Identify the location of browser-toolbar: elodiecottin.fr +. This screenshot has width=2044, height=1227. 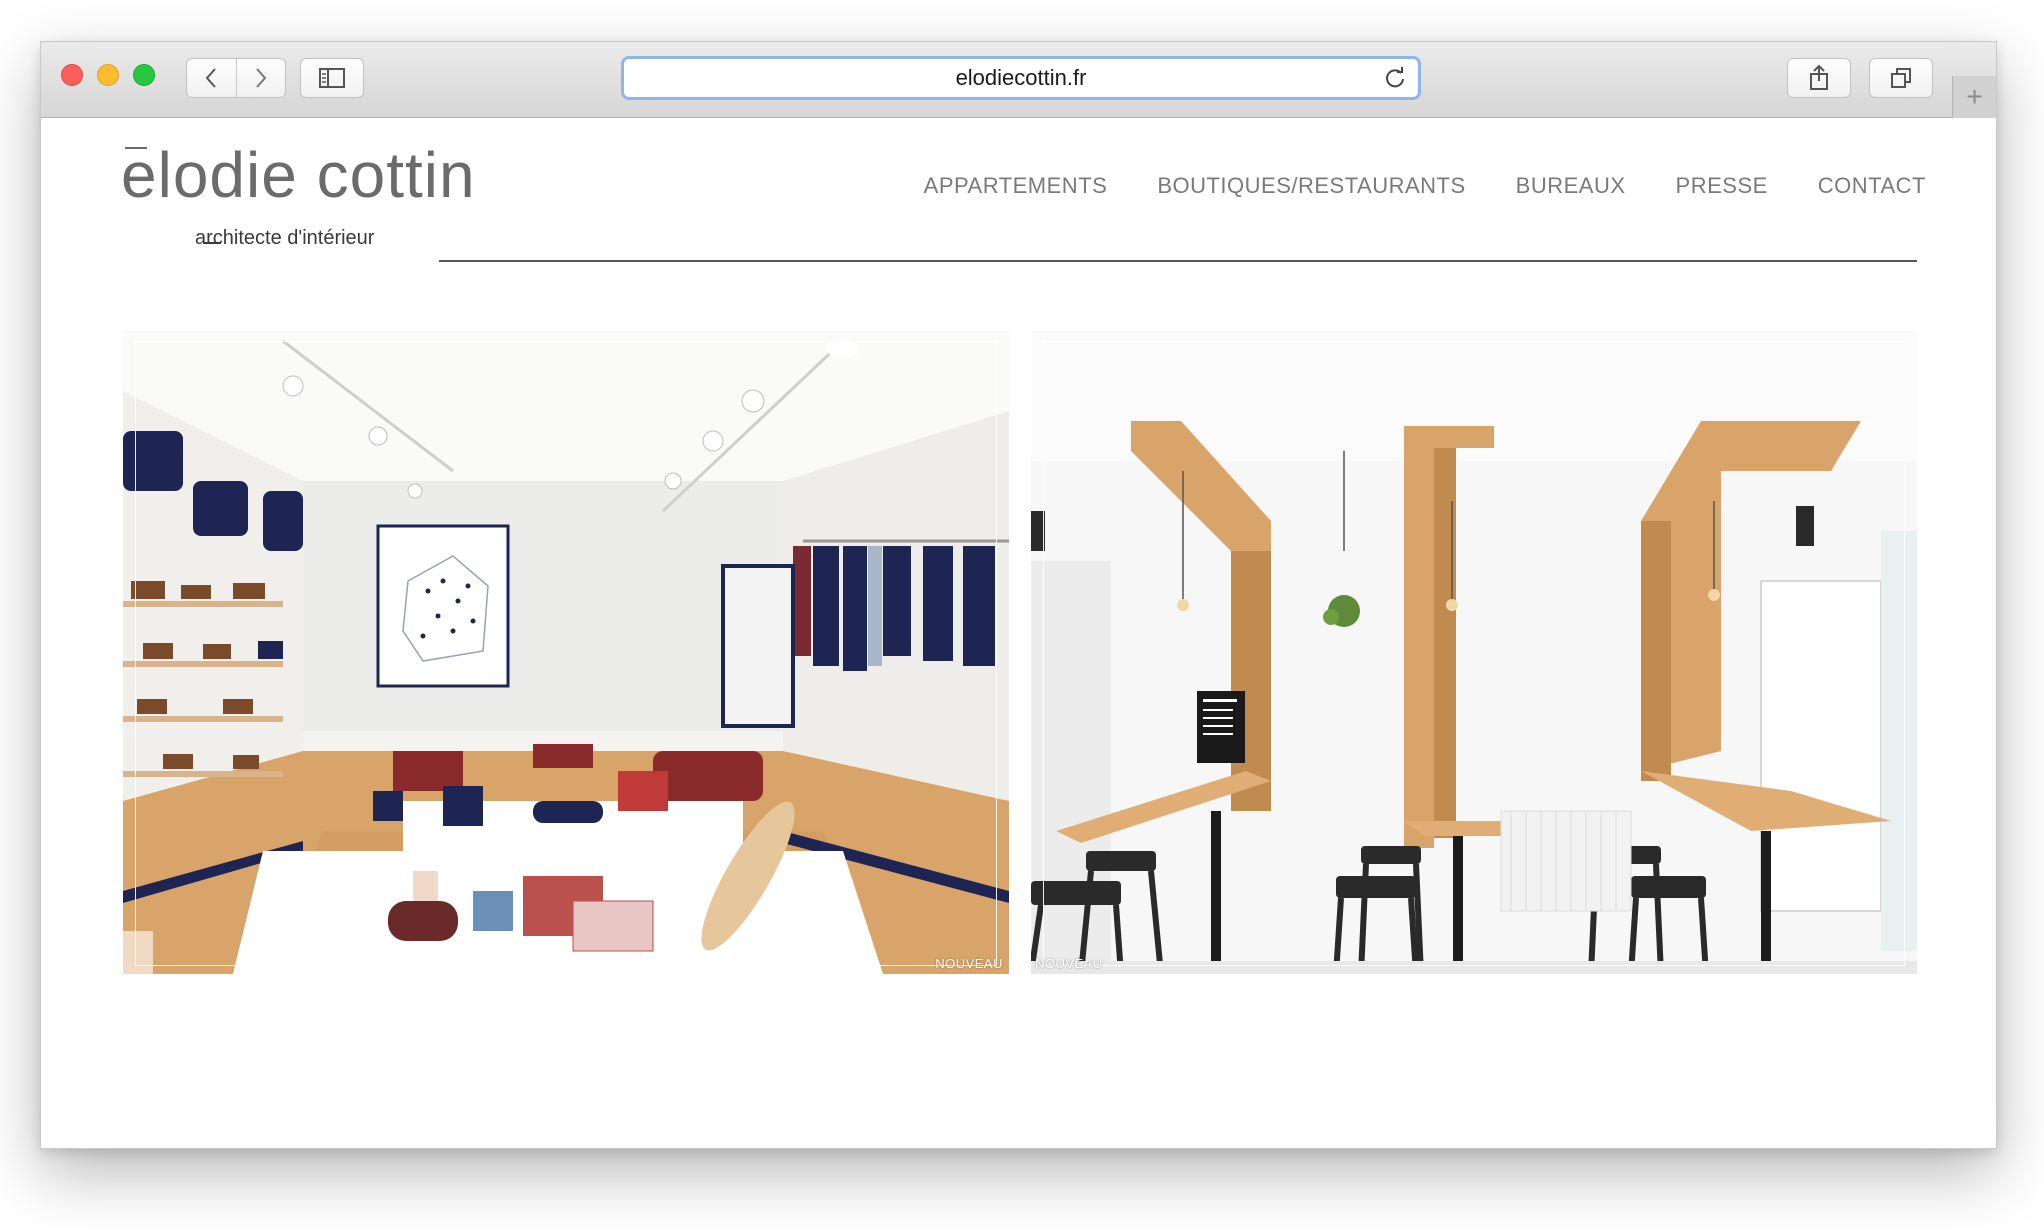
(1018, 80).